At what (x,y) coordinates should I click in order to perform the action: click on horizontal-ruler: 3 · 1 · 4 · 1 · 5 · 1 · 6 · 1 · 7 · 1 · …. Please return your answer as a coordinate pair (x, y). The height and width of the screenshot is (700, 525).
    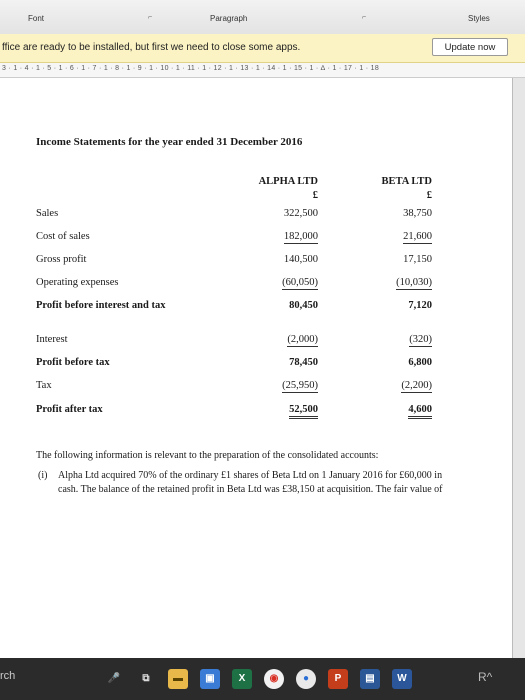
    Looking at the image, I should click on (262, 70).